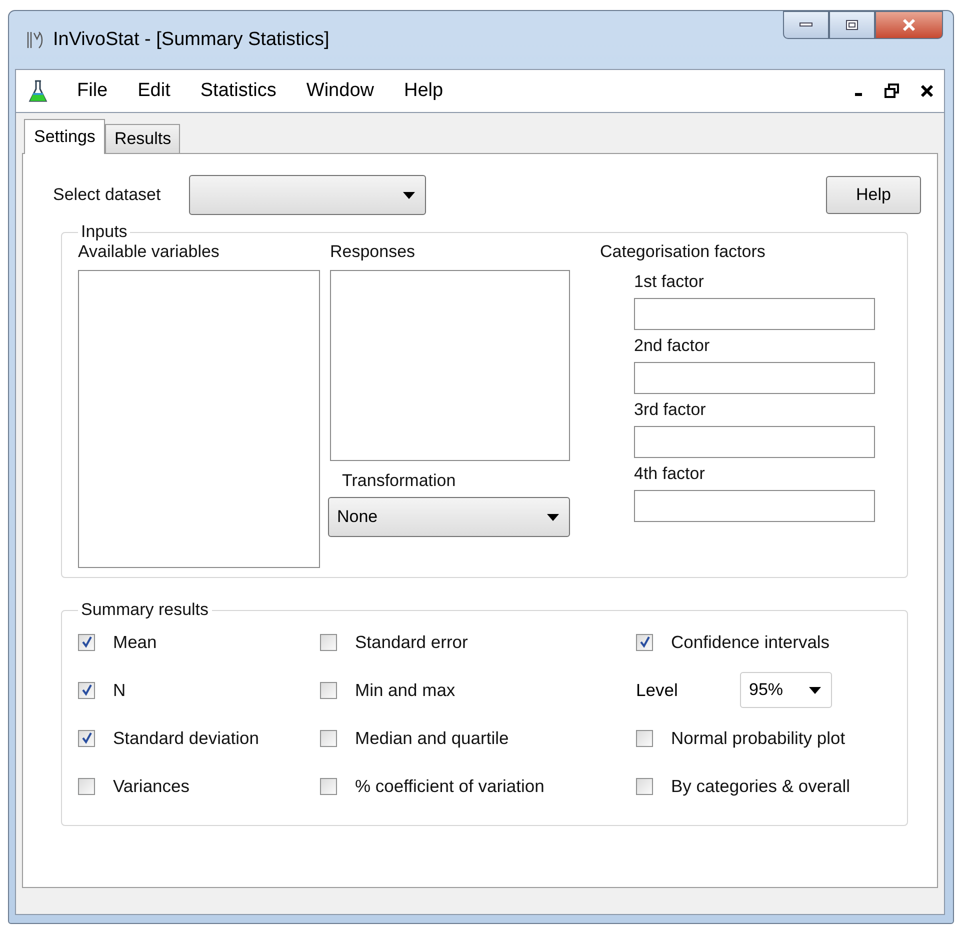 This screenshot has width=958, height=931. I want to click on minimize-button, so click(806, 25).